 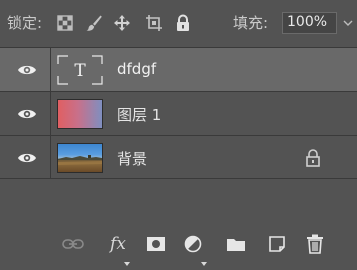 I want to click on layer-name: 背景, so click(x=132, y=158).